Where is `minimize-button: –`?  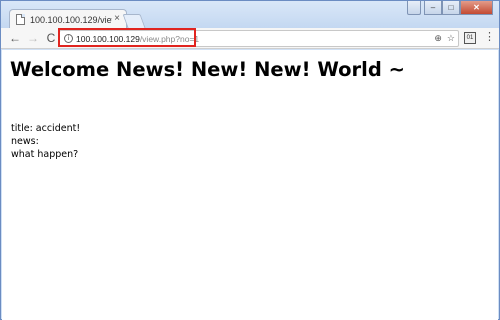
minimize-button: – is located at coordinates (433, 8).